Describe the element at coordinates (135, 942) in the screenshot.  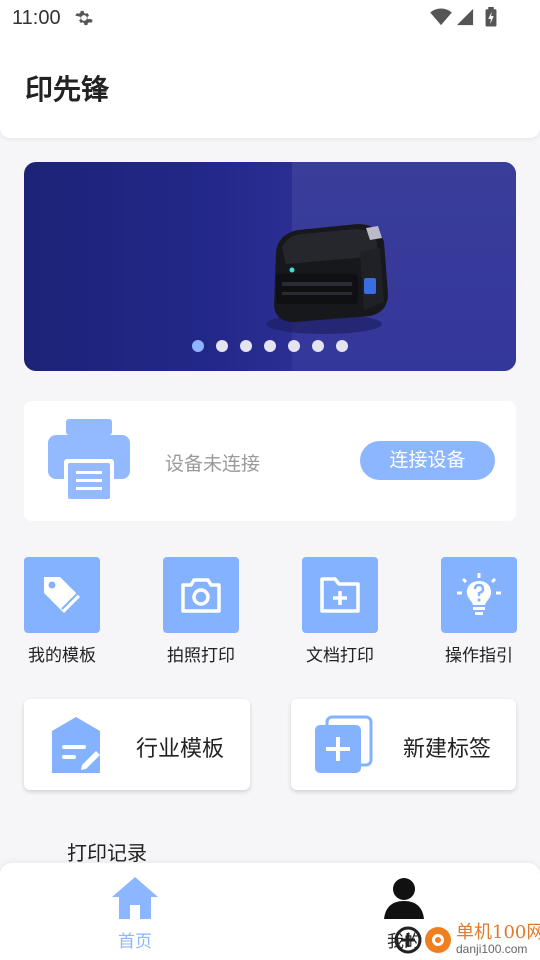
I see `nav-label: 首页` at that location.